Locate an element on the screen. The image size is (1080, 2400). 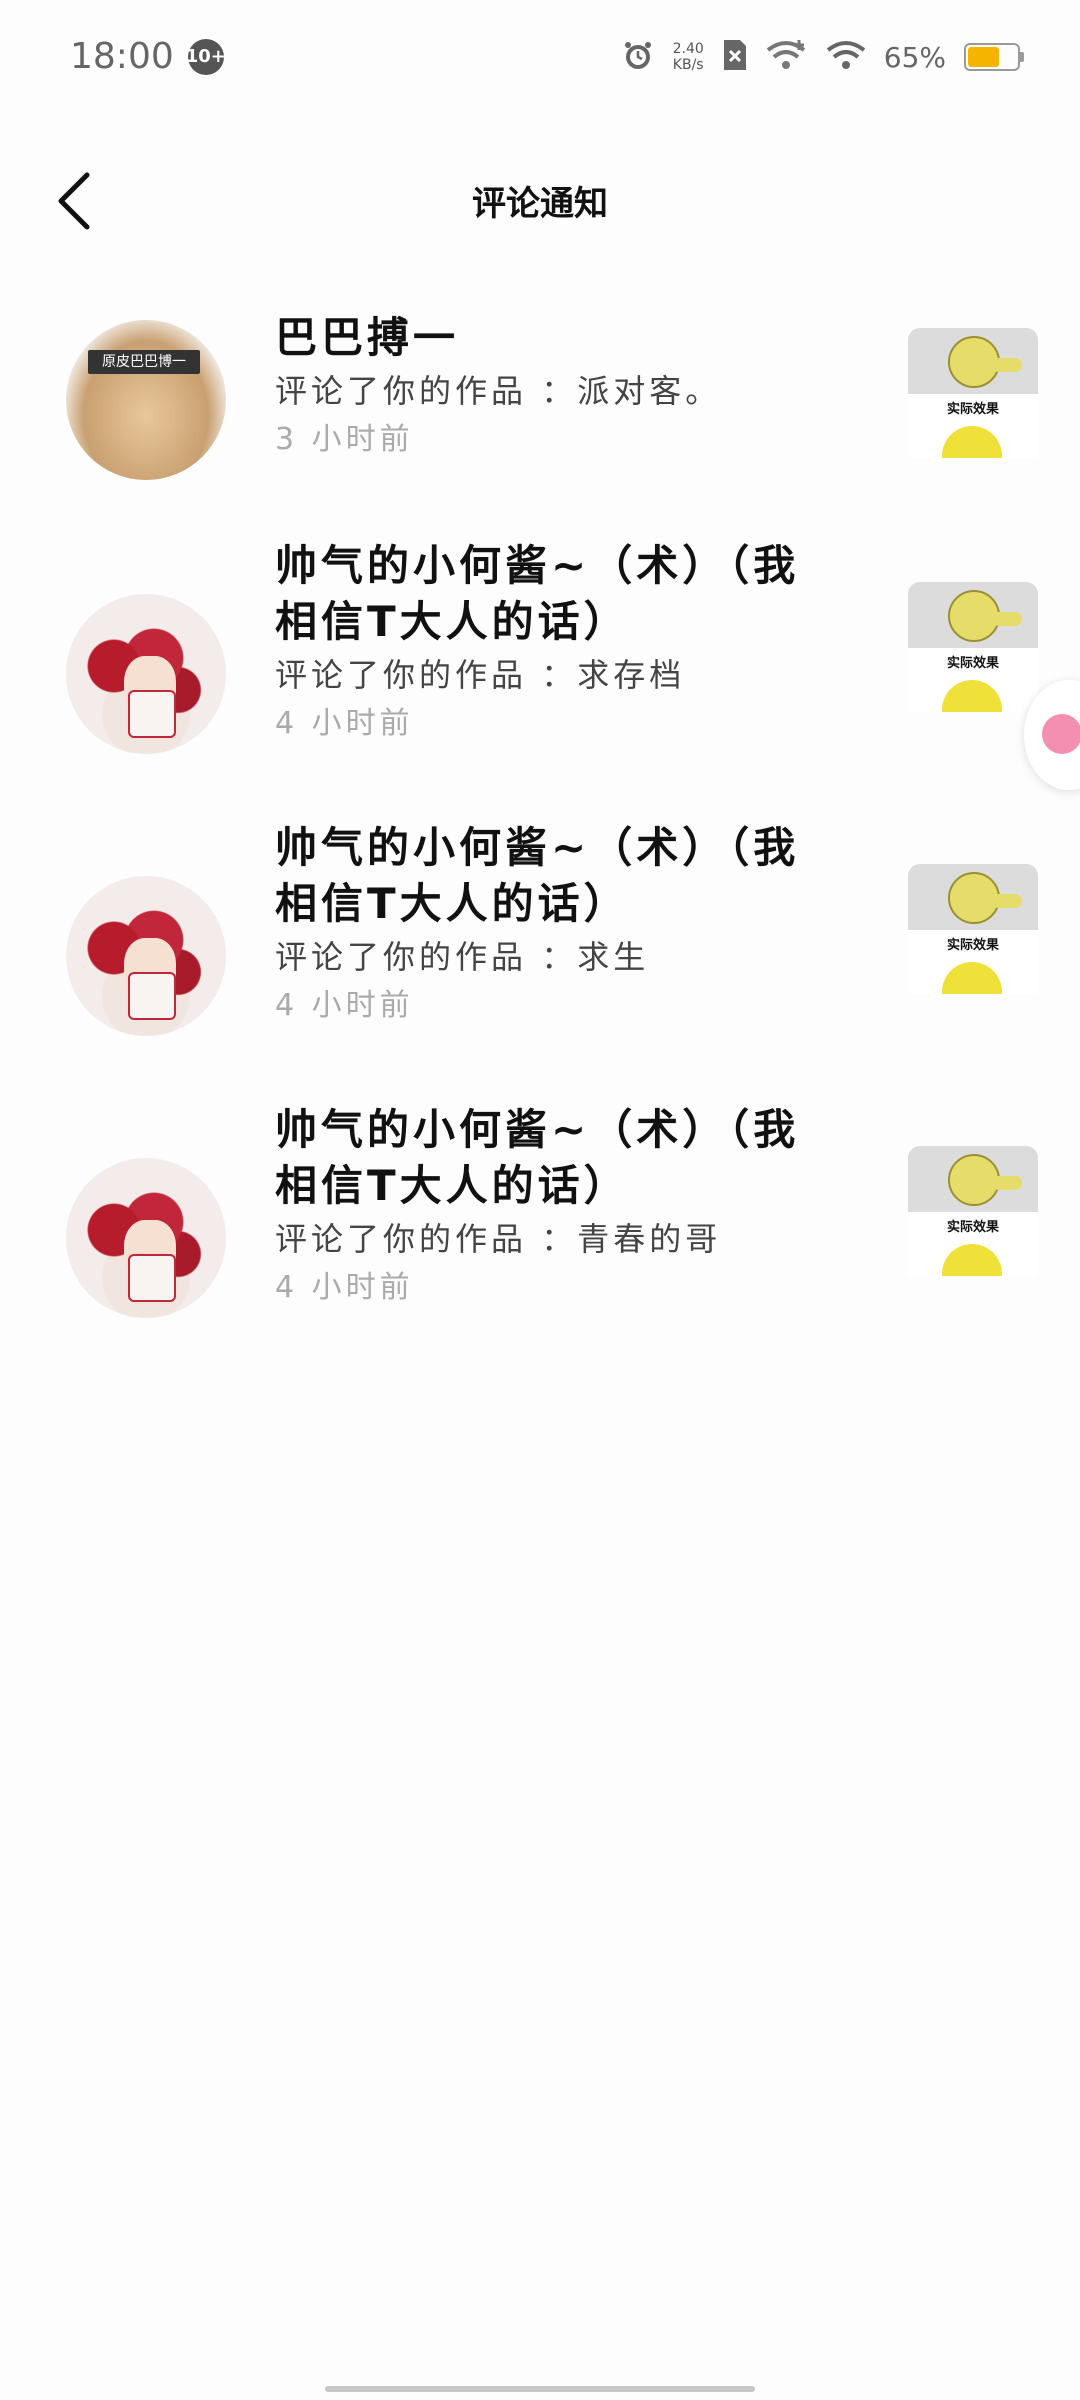
battery-percent: 65% is located at coordinates (914, 57).